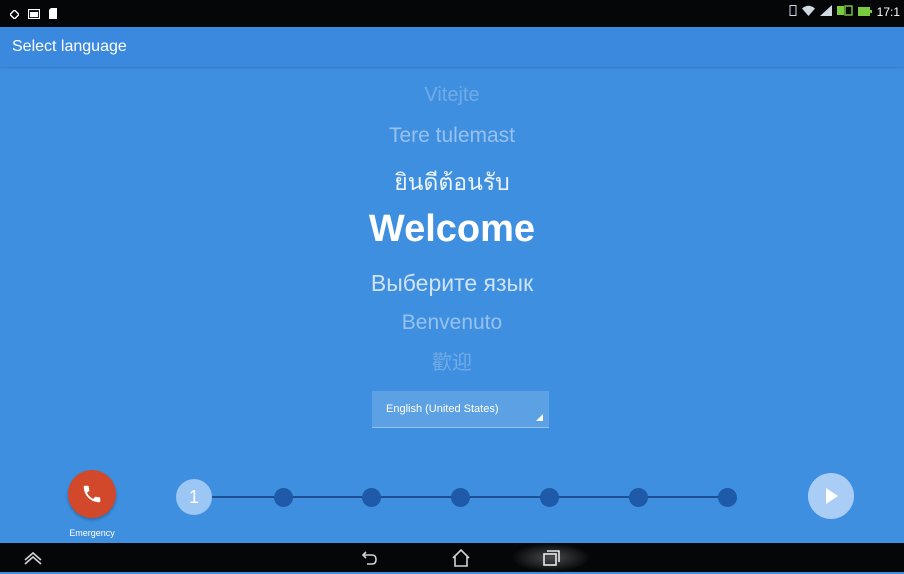  I want to click on language-option-thai: ยินดีต้อนรับ, so click(452, 183).